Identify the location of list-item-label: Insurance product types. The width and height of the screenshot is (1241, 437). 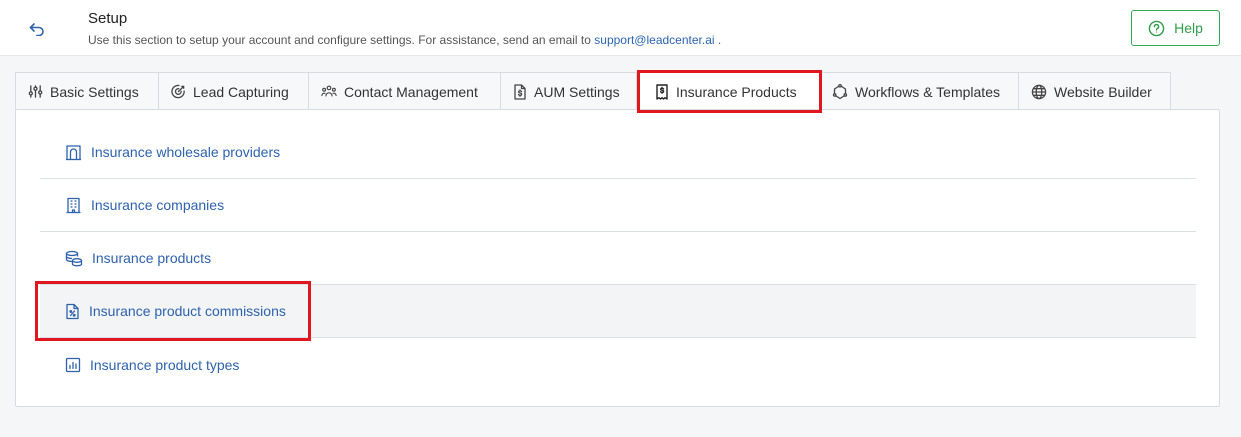
(165, 364).